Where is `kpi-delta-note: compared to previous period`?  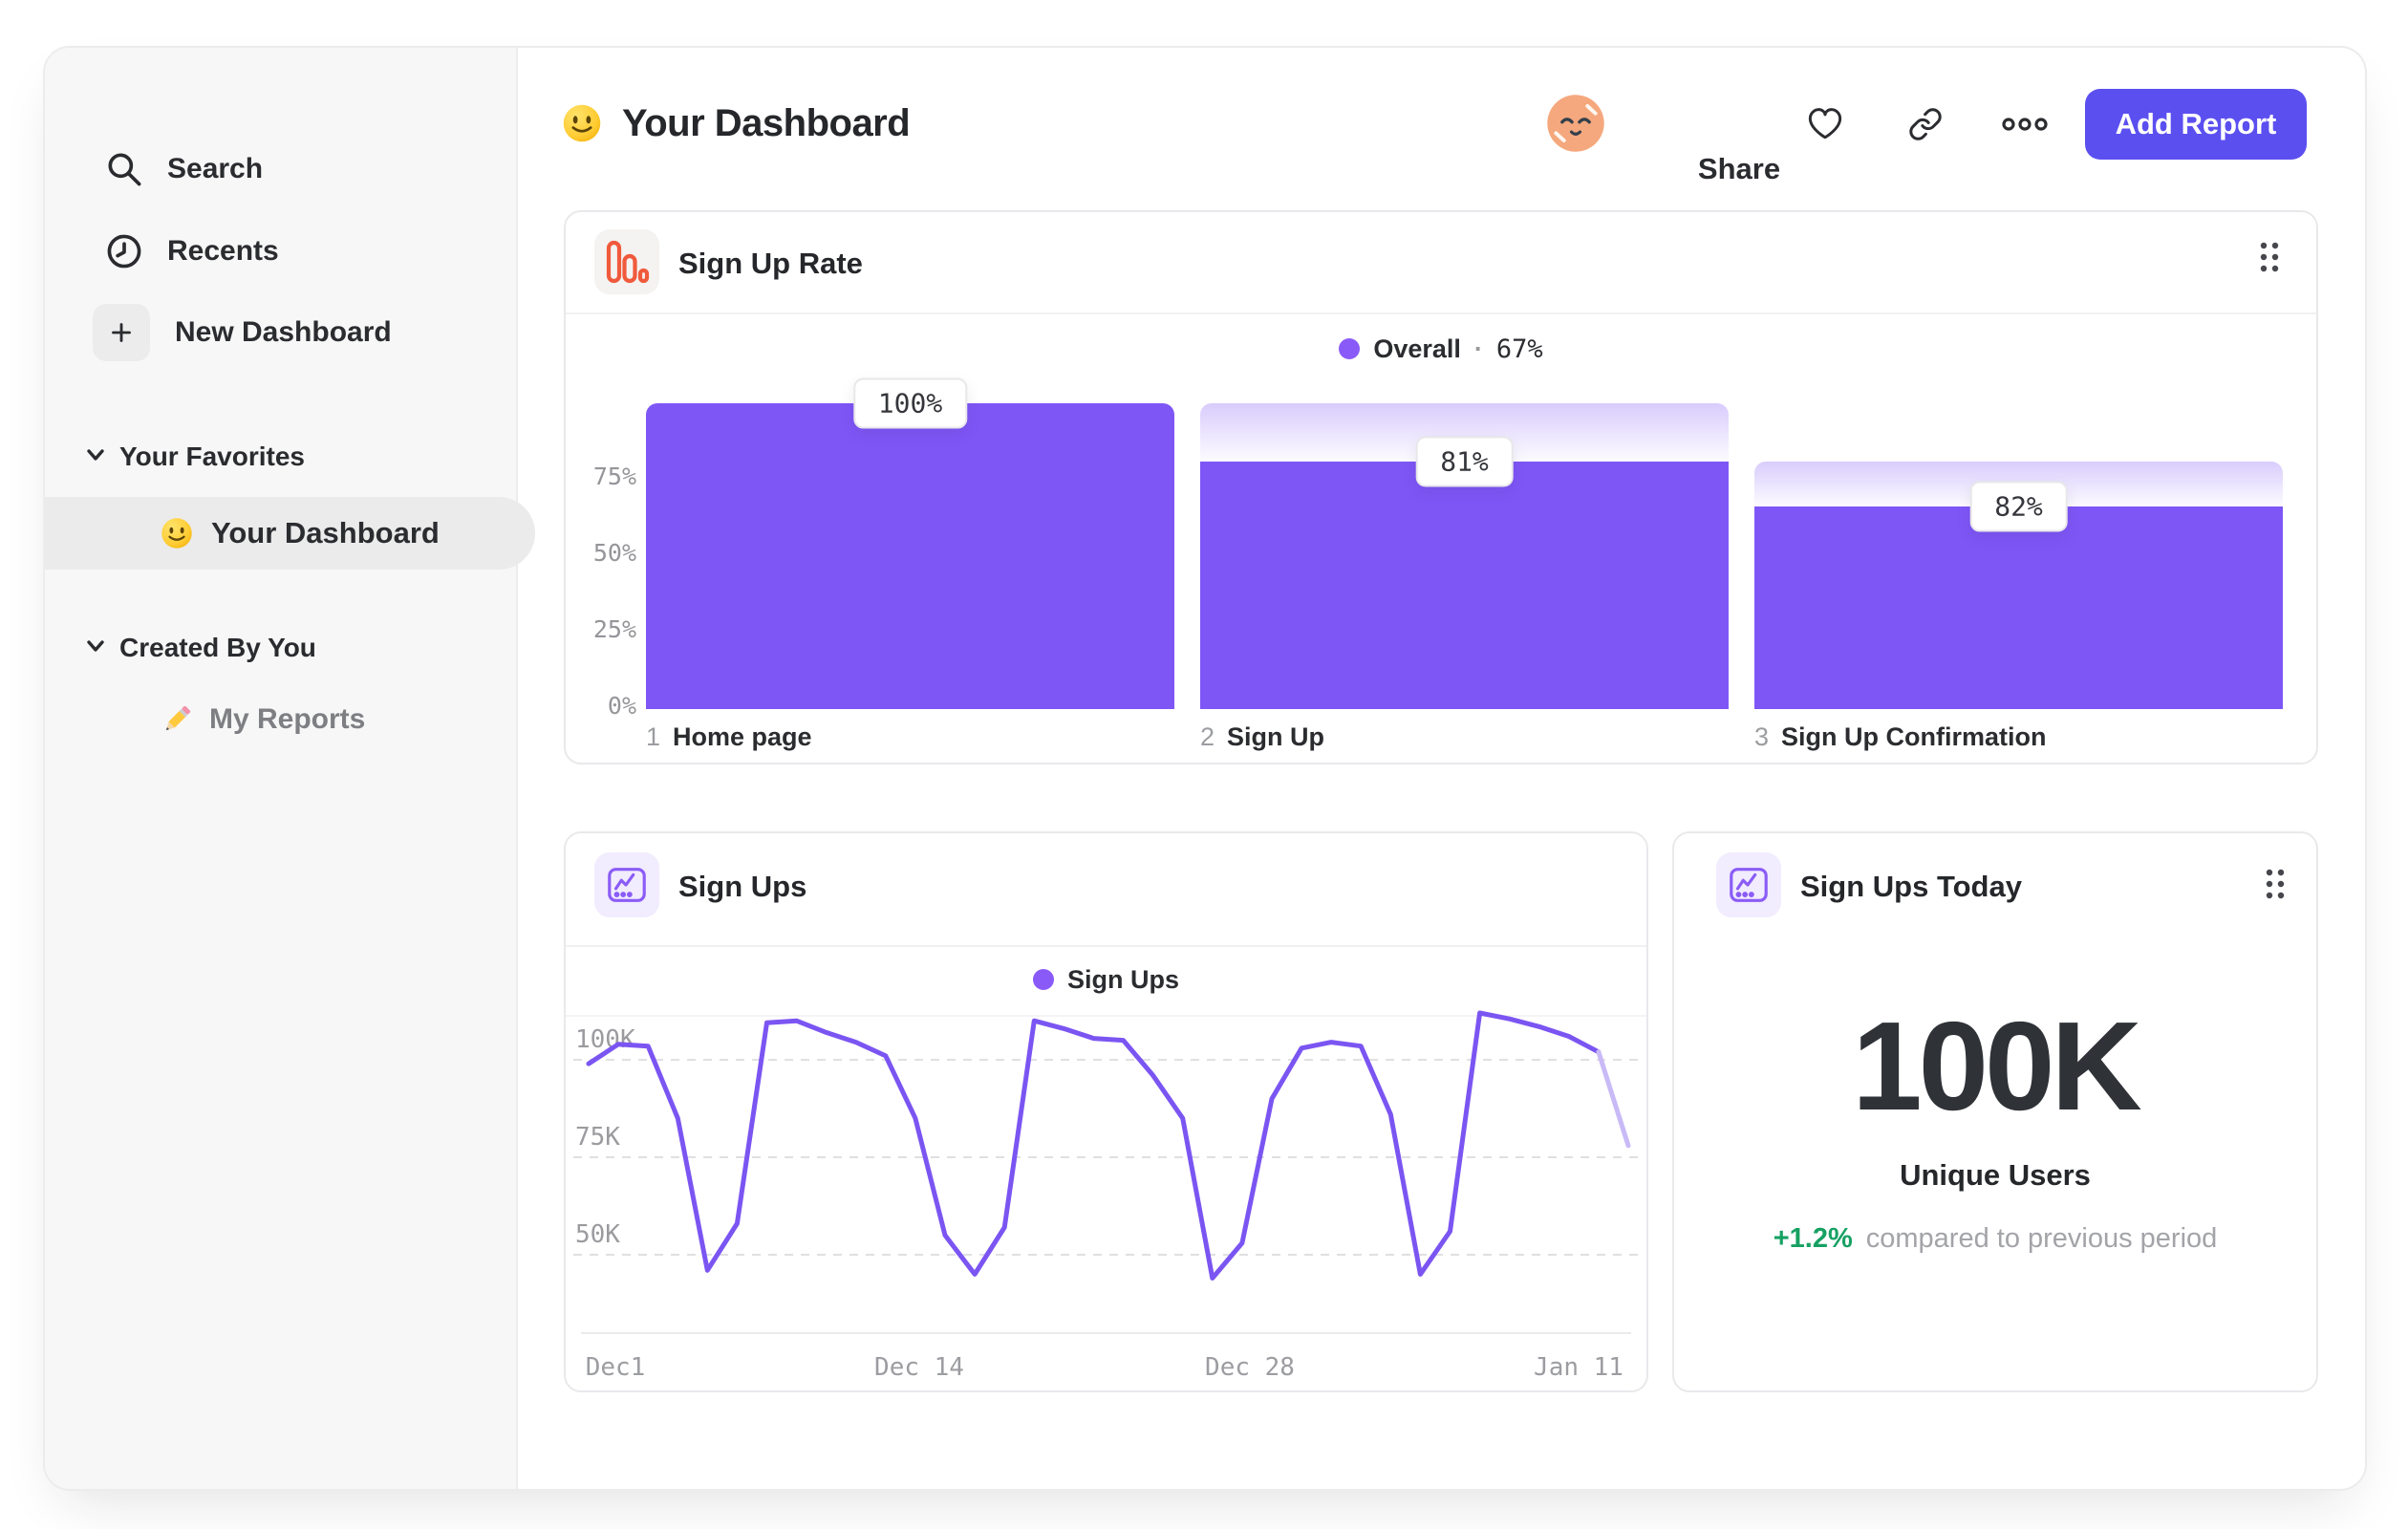 kpi-delta-note: compared to previous period is located at coordinates (2041, 1238).